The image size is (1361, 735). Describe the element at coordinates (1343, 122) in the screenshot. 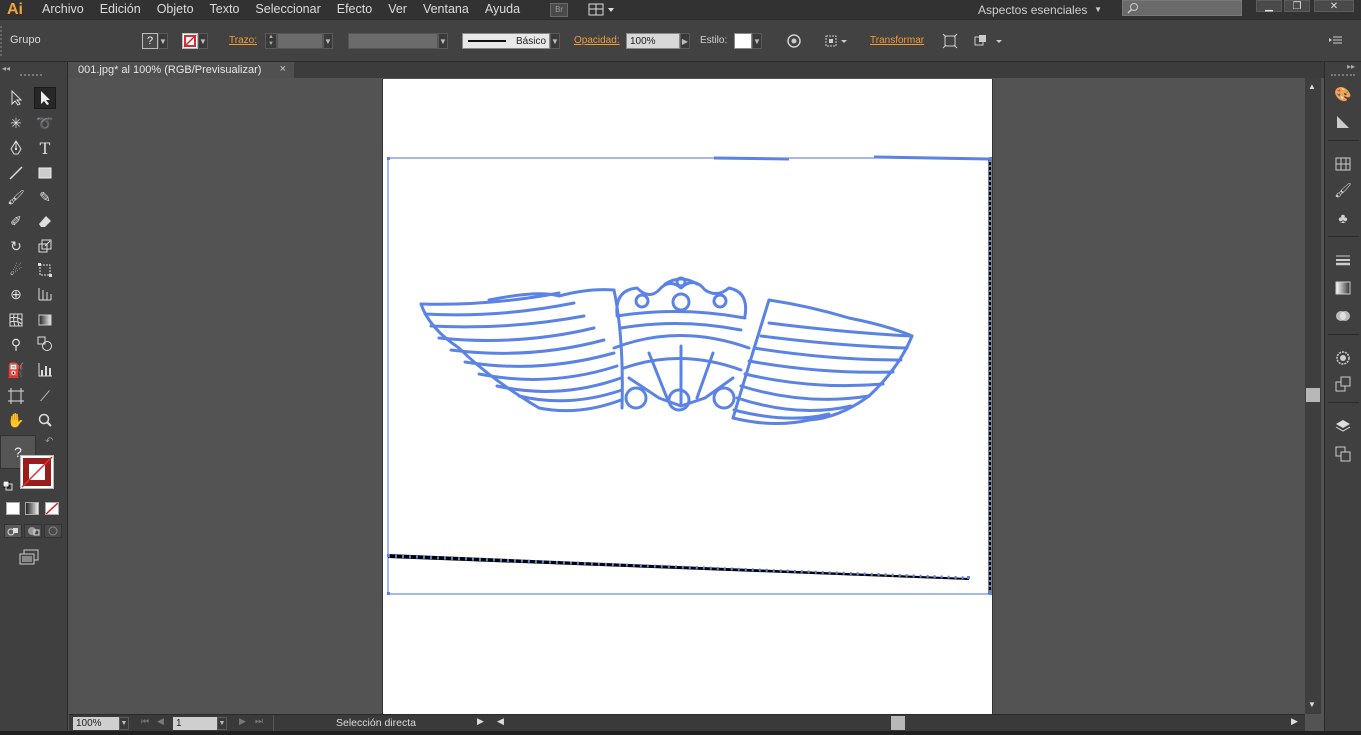

I see `color-guide-button` at that location.